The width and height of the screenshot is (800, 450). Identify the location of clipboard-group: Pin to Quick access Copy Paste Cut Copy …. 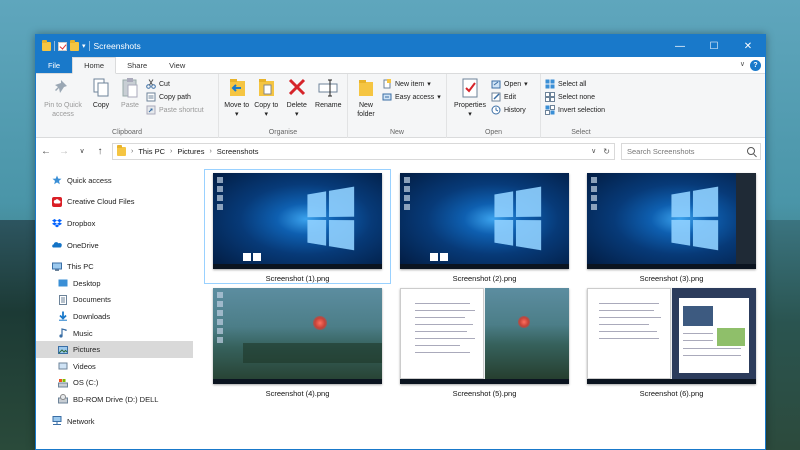
(127, 106).